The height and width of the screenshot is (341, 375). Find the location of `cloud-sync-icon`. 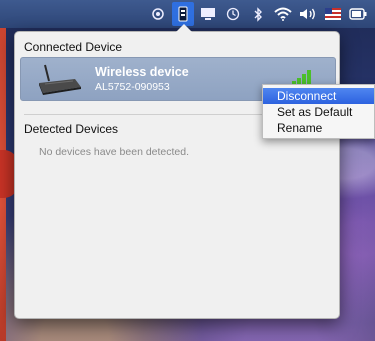

cloud-sync-icon is located at coordinates (158, 14).